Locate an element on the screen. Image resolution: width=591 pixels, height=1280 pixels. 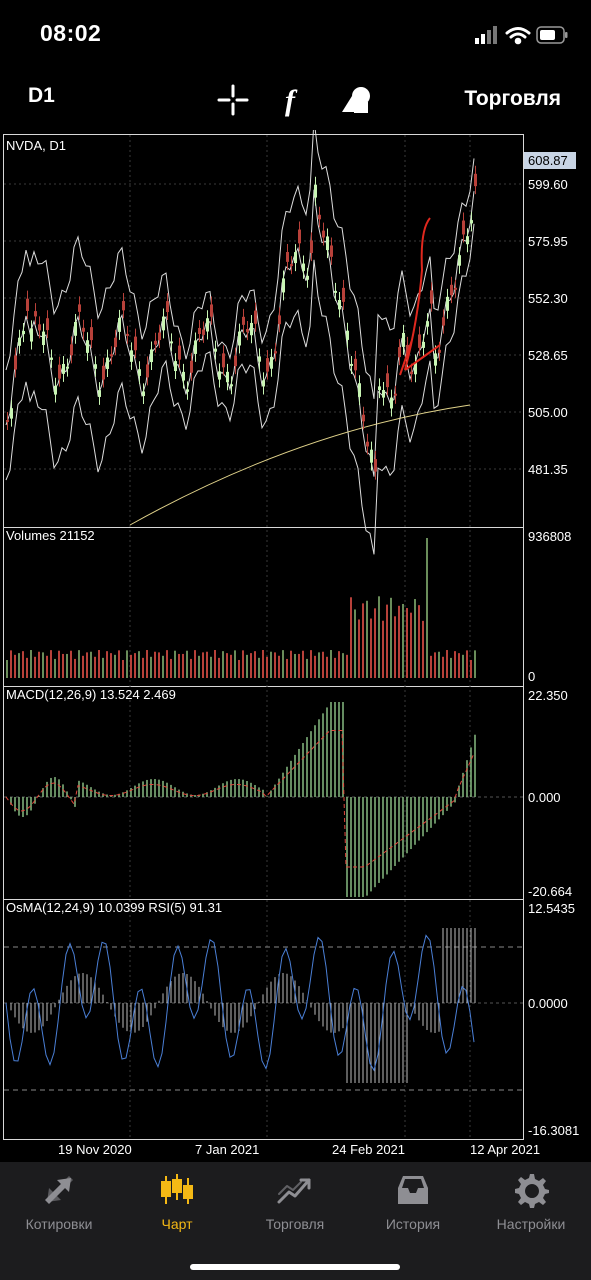
macd-top-label: 22.350 is located at coordinates (548, 695).